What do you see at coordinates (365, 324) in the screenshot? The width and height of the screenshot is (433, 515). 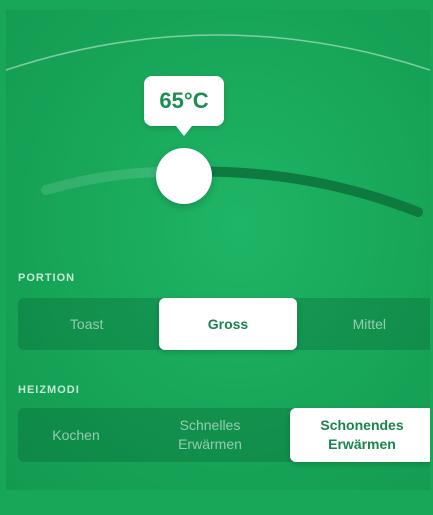 I see `portion-option-mittel: Mittel` at bounding box center [365, 324].